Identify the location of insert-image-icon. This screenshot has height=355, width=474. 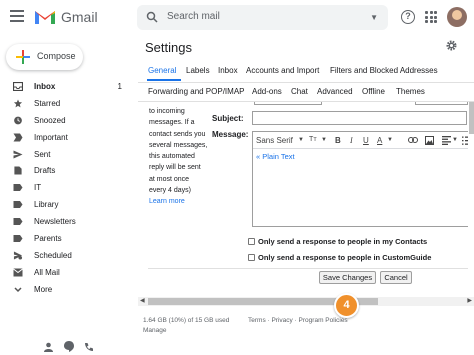
(429, 140).